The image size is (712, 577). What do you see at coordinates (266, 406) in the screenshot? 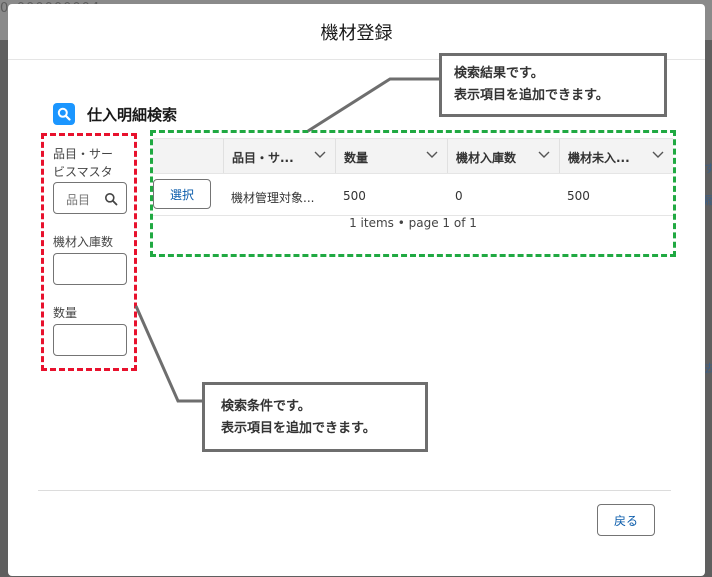
I see `callout-text: 検索条件です。` at bounding box center [266, 406].